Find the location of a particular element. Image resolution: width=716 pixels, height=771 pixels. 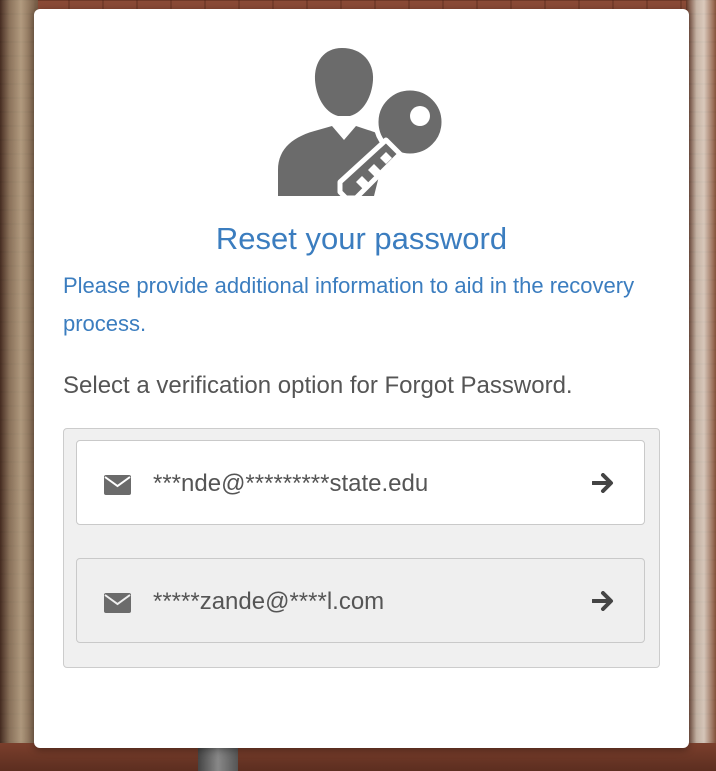

user-key-icon is located at coordinates (362, 124).